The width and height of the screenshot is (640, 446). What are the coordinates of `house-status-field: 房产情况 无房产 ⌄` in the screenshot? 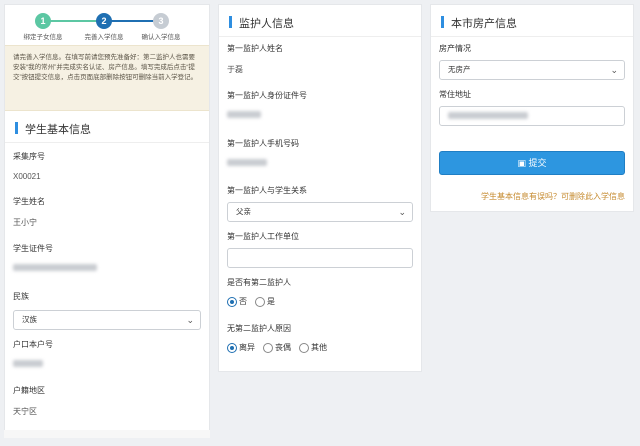 It's located at (532, 61).